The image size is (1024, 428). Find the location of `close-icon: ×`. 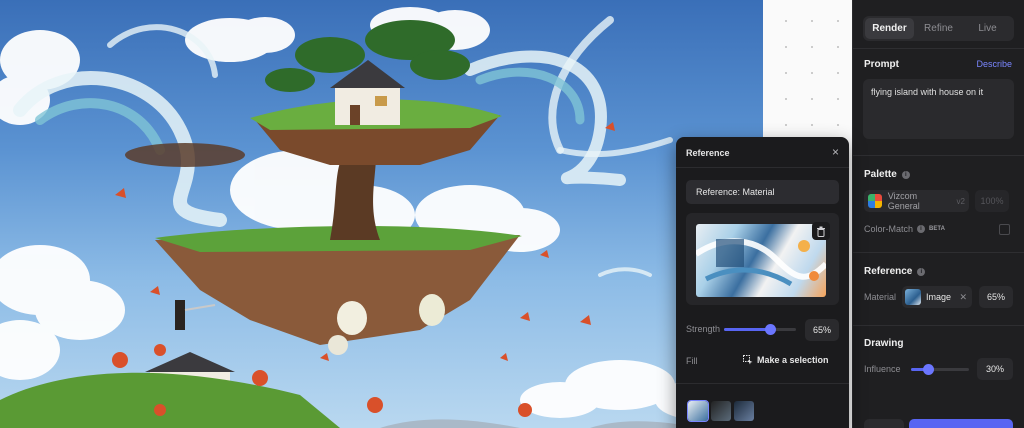

close-icon: × is located at coordinates (835, 152).